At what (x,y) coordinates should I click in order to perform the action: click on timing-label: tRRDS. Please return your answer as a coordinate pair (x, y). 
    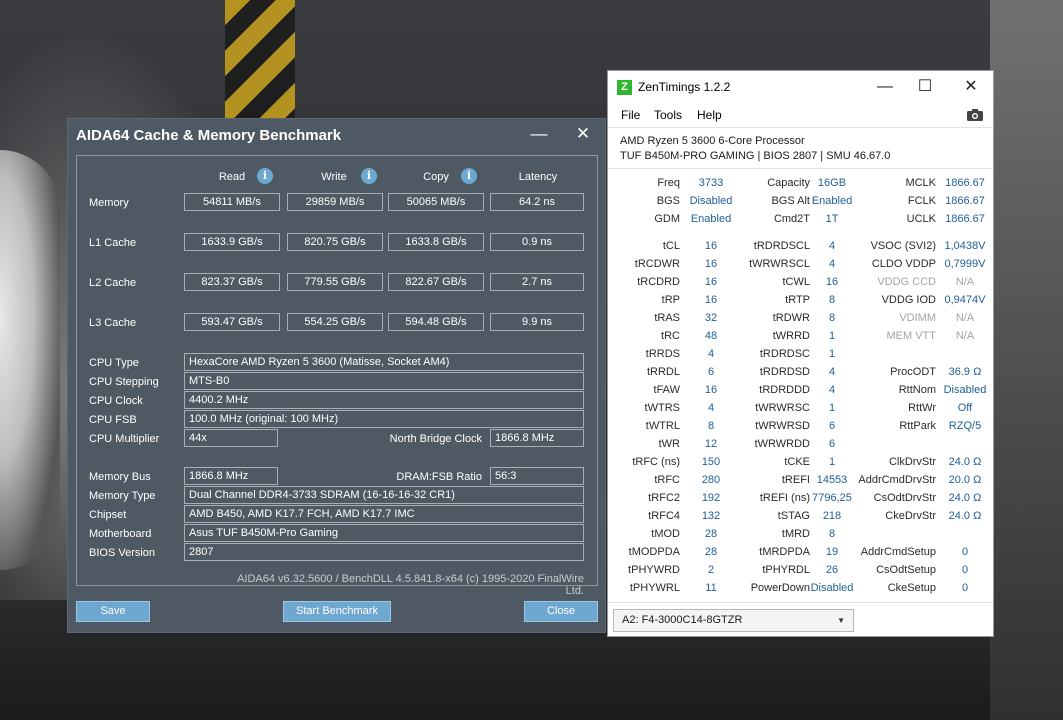
    Looking at the image, I should click on (662, 354).